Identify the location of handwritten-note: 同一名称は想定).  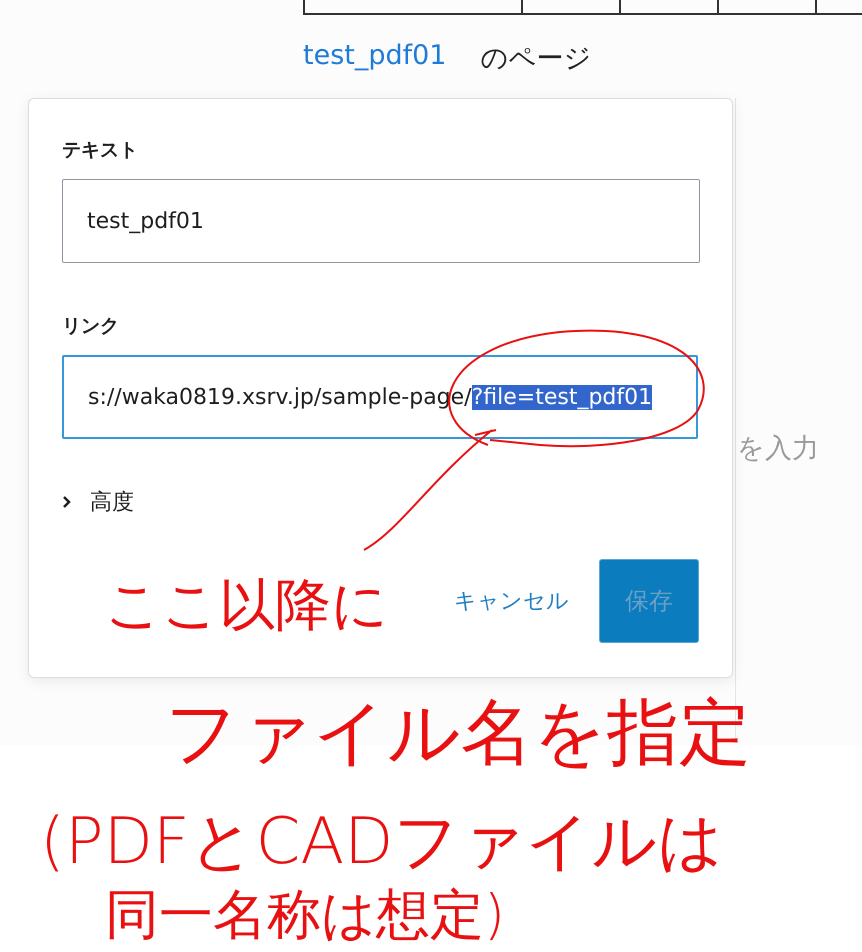
(305, 915).